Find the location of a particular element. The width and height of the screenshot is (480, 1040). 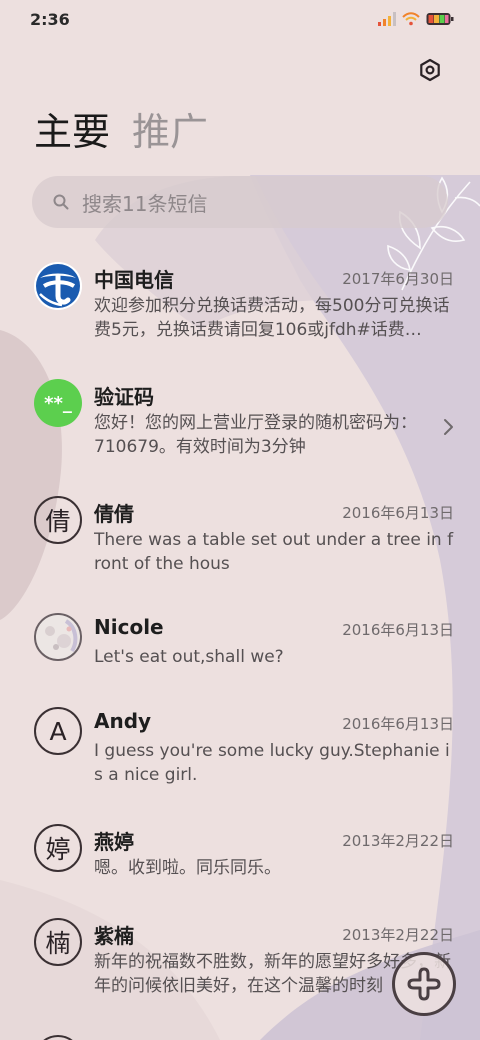

conversation-preview: 嗯。收到啦。同乐同乐。 is located at coordinates (187, 868).